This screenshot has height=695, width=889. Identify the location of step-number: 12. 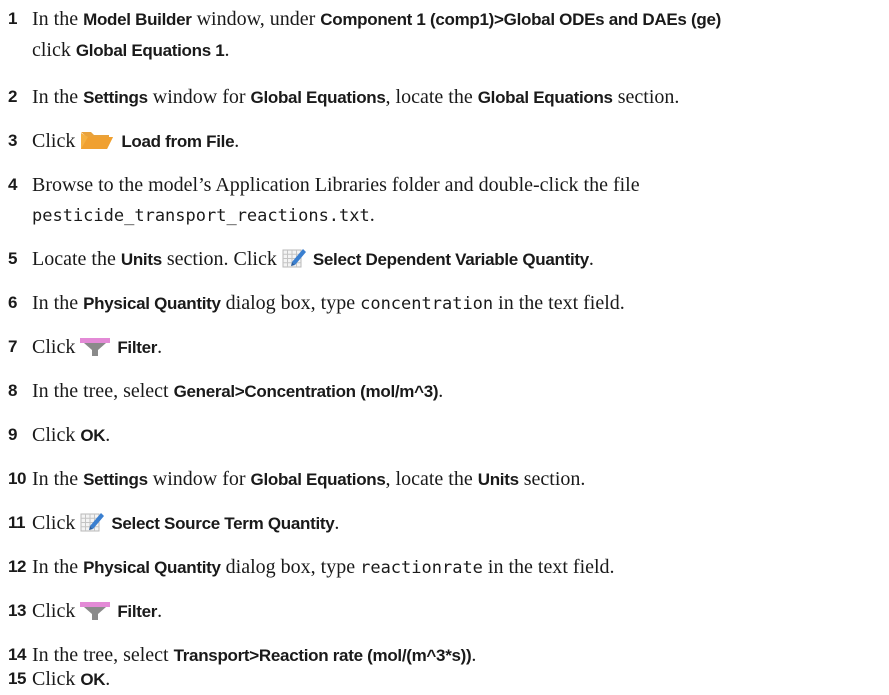
(17, 566).